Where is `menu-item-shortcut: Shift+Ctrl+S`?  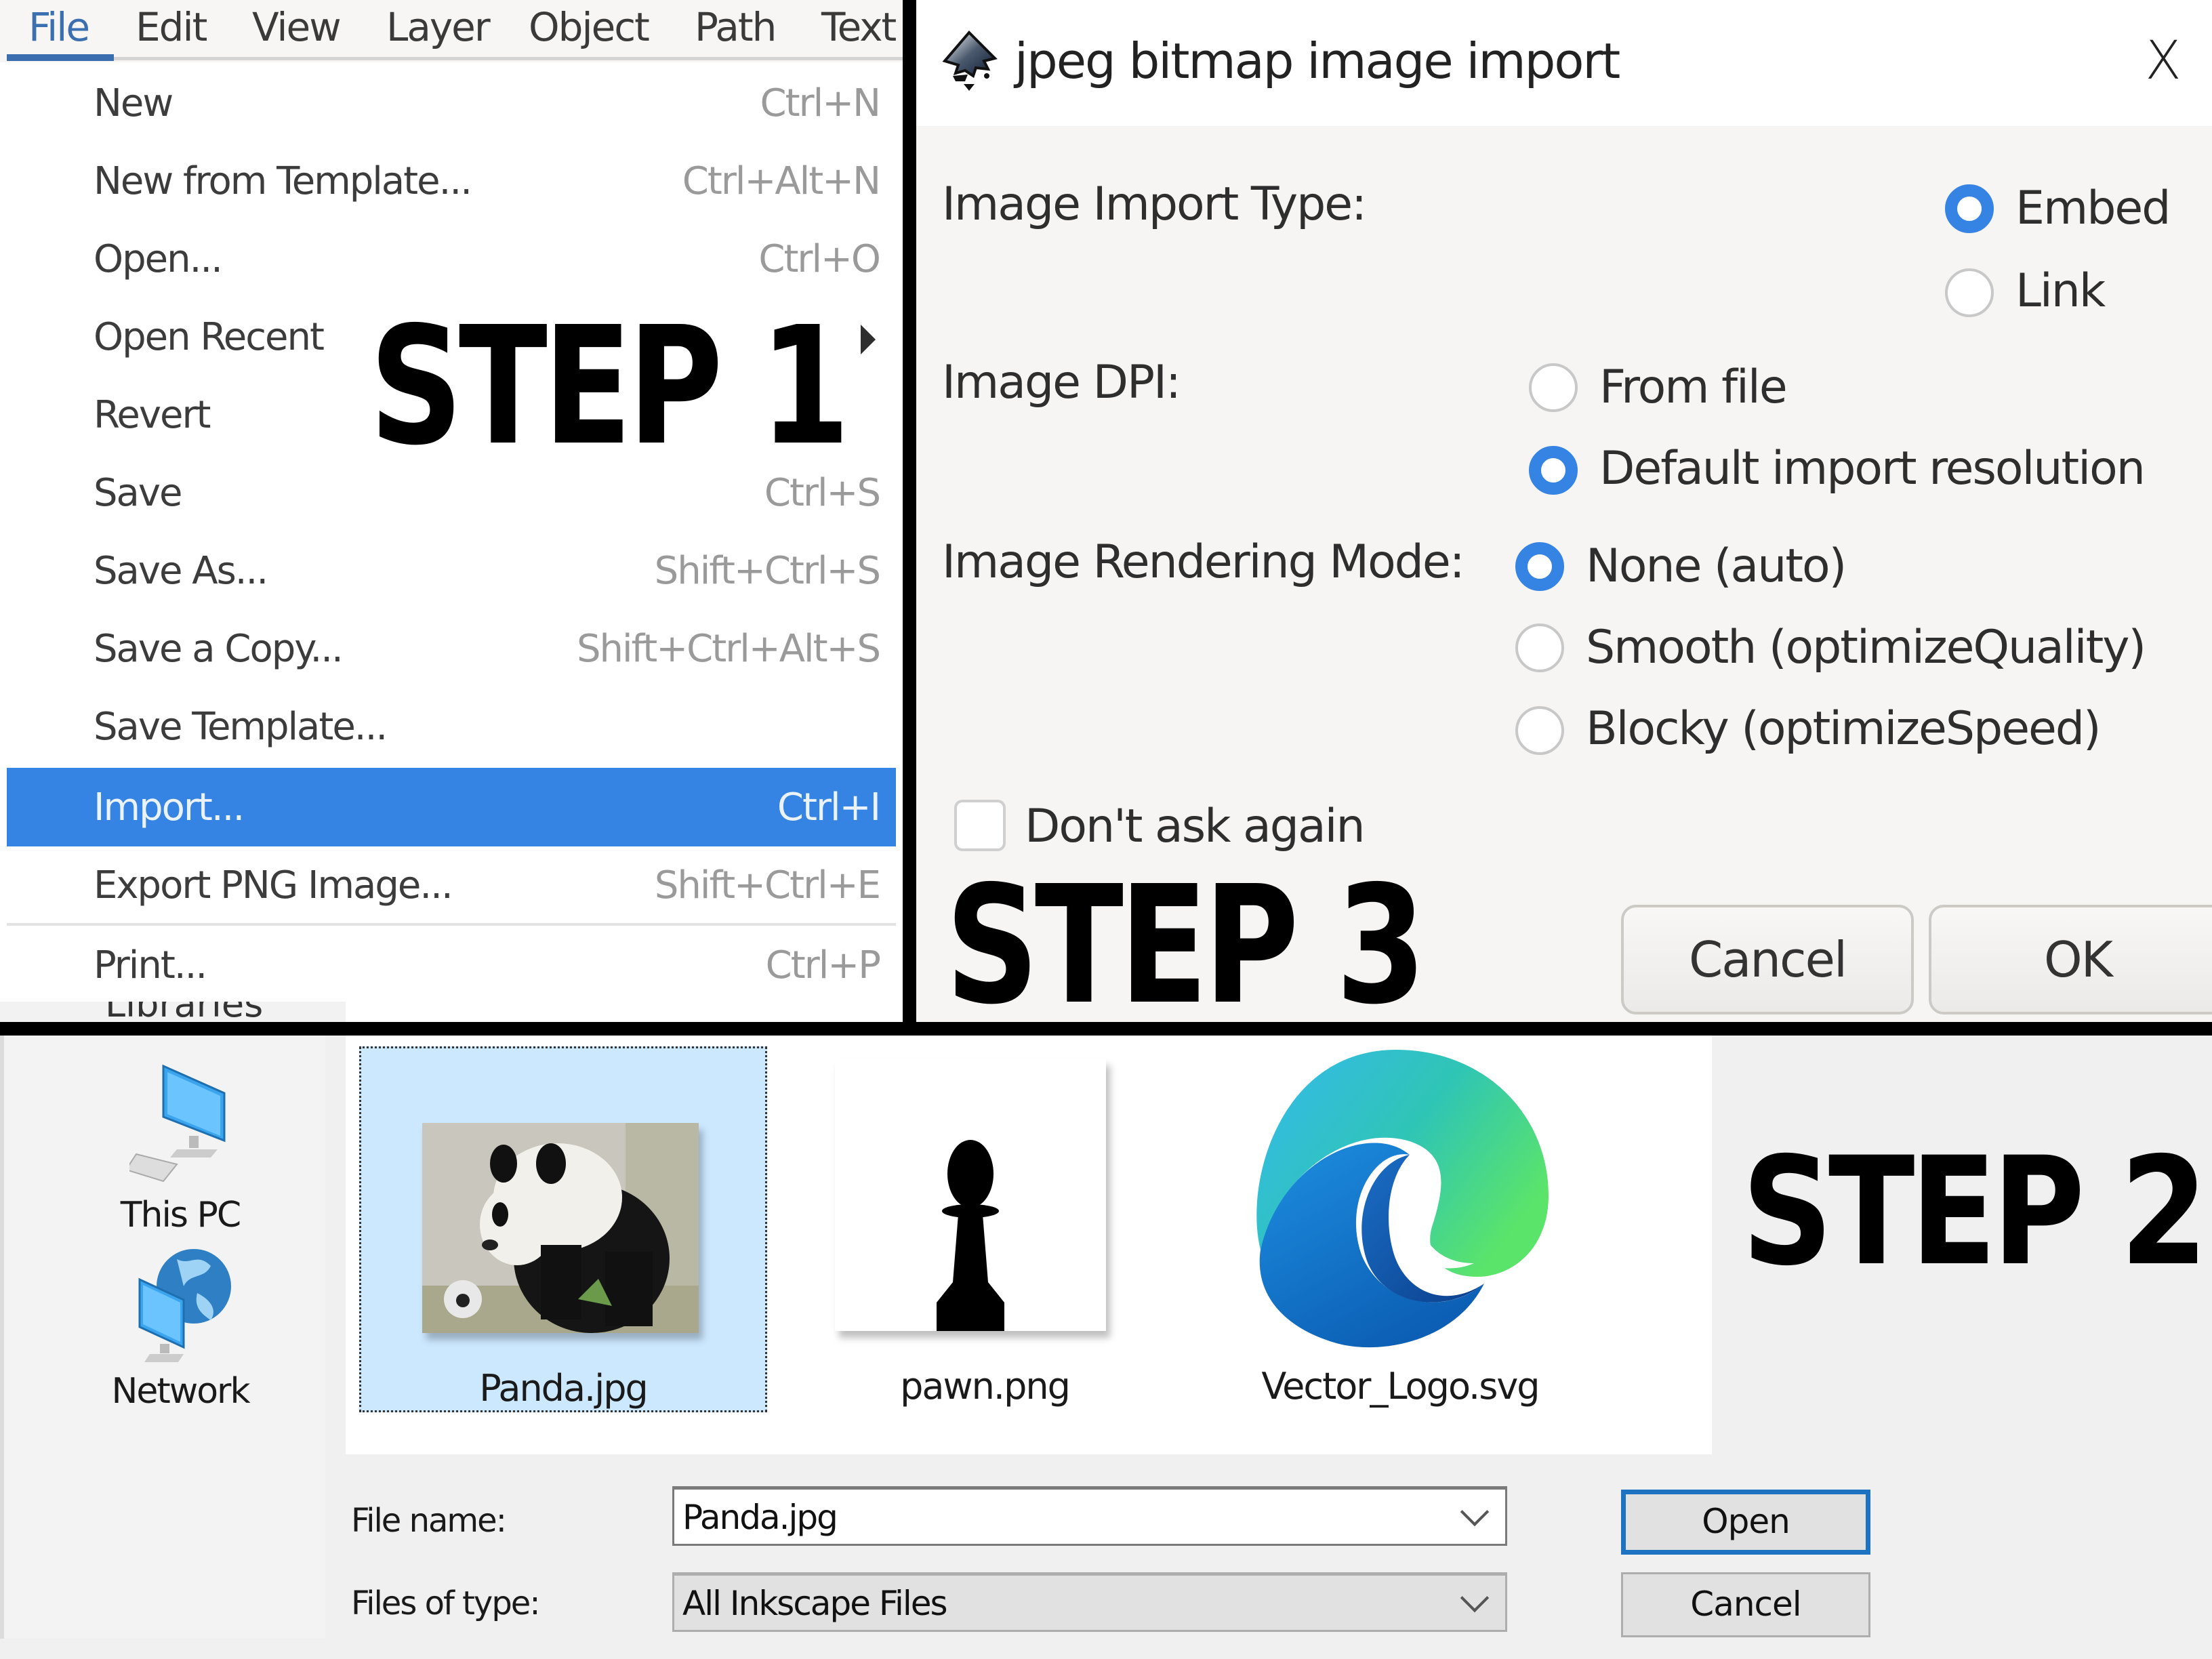 menu-item-shortcut: Shift+Ctrl+S is located at coordinates (767, 571).